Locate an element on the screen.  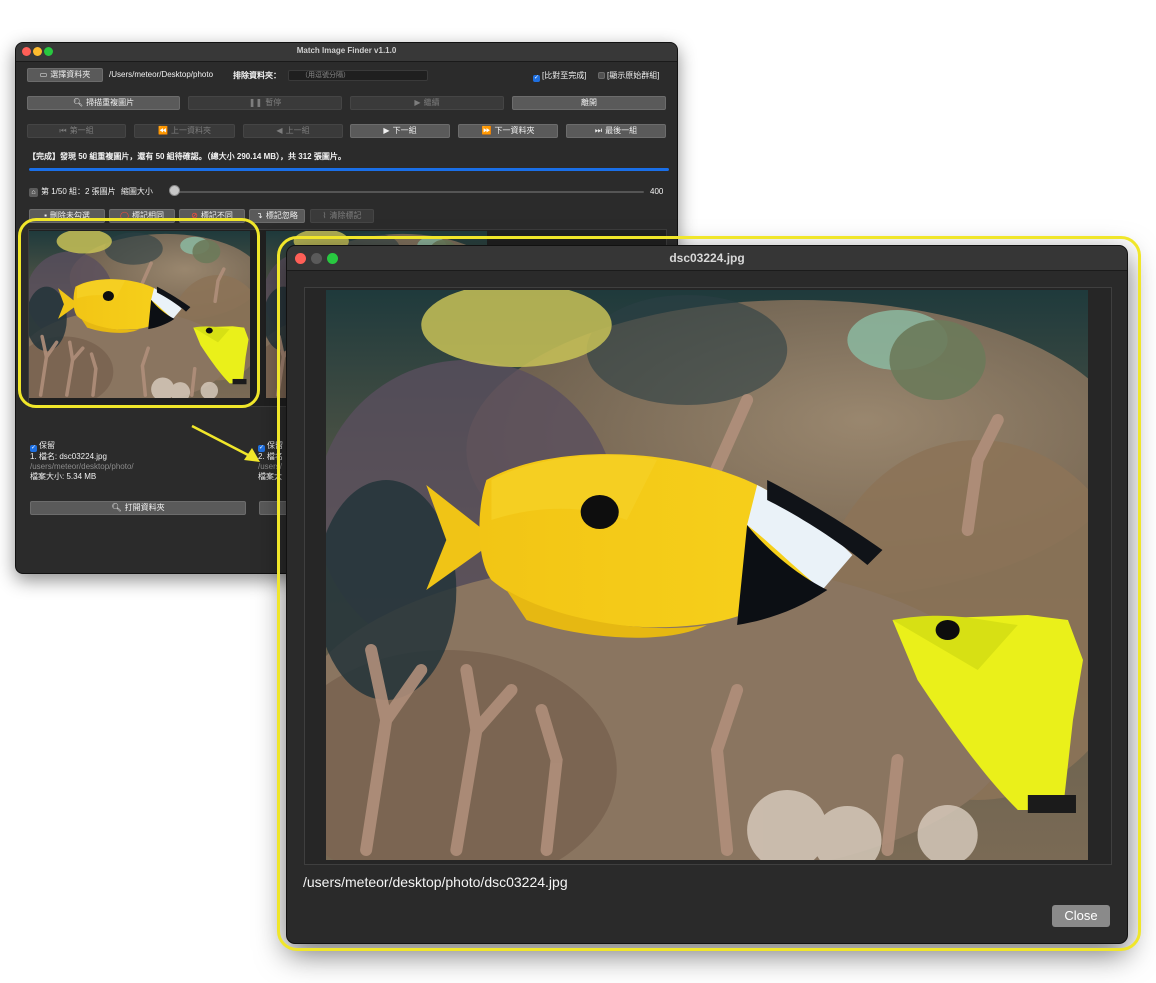
compare-done-checkbox: ✓ [比對至完成] is located at coordinates (559, 76).